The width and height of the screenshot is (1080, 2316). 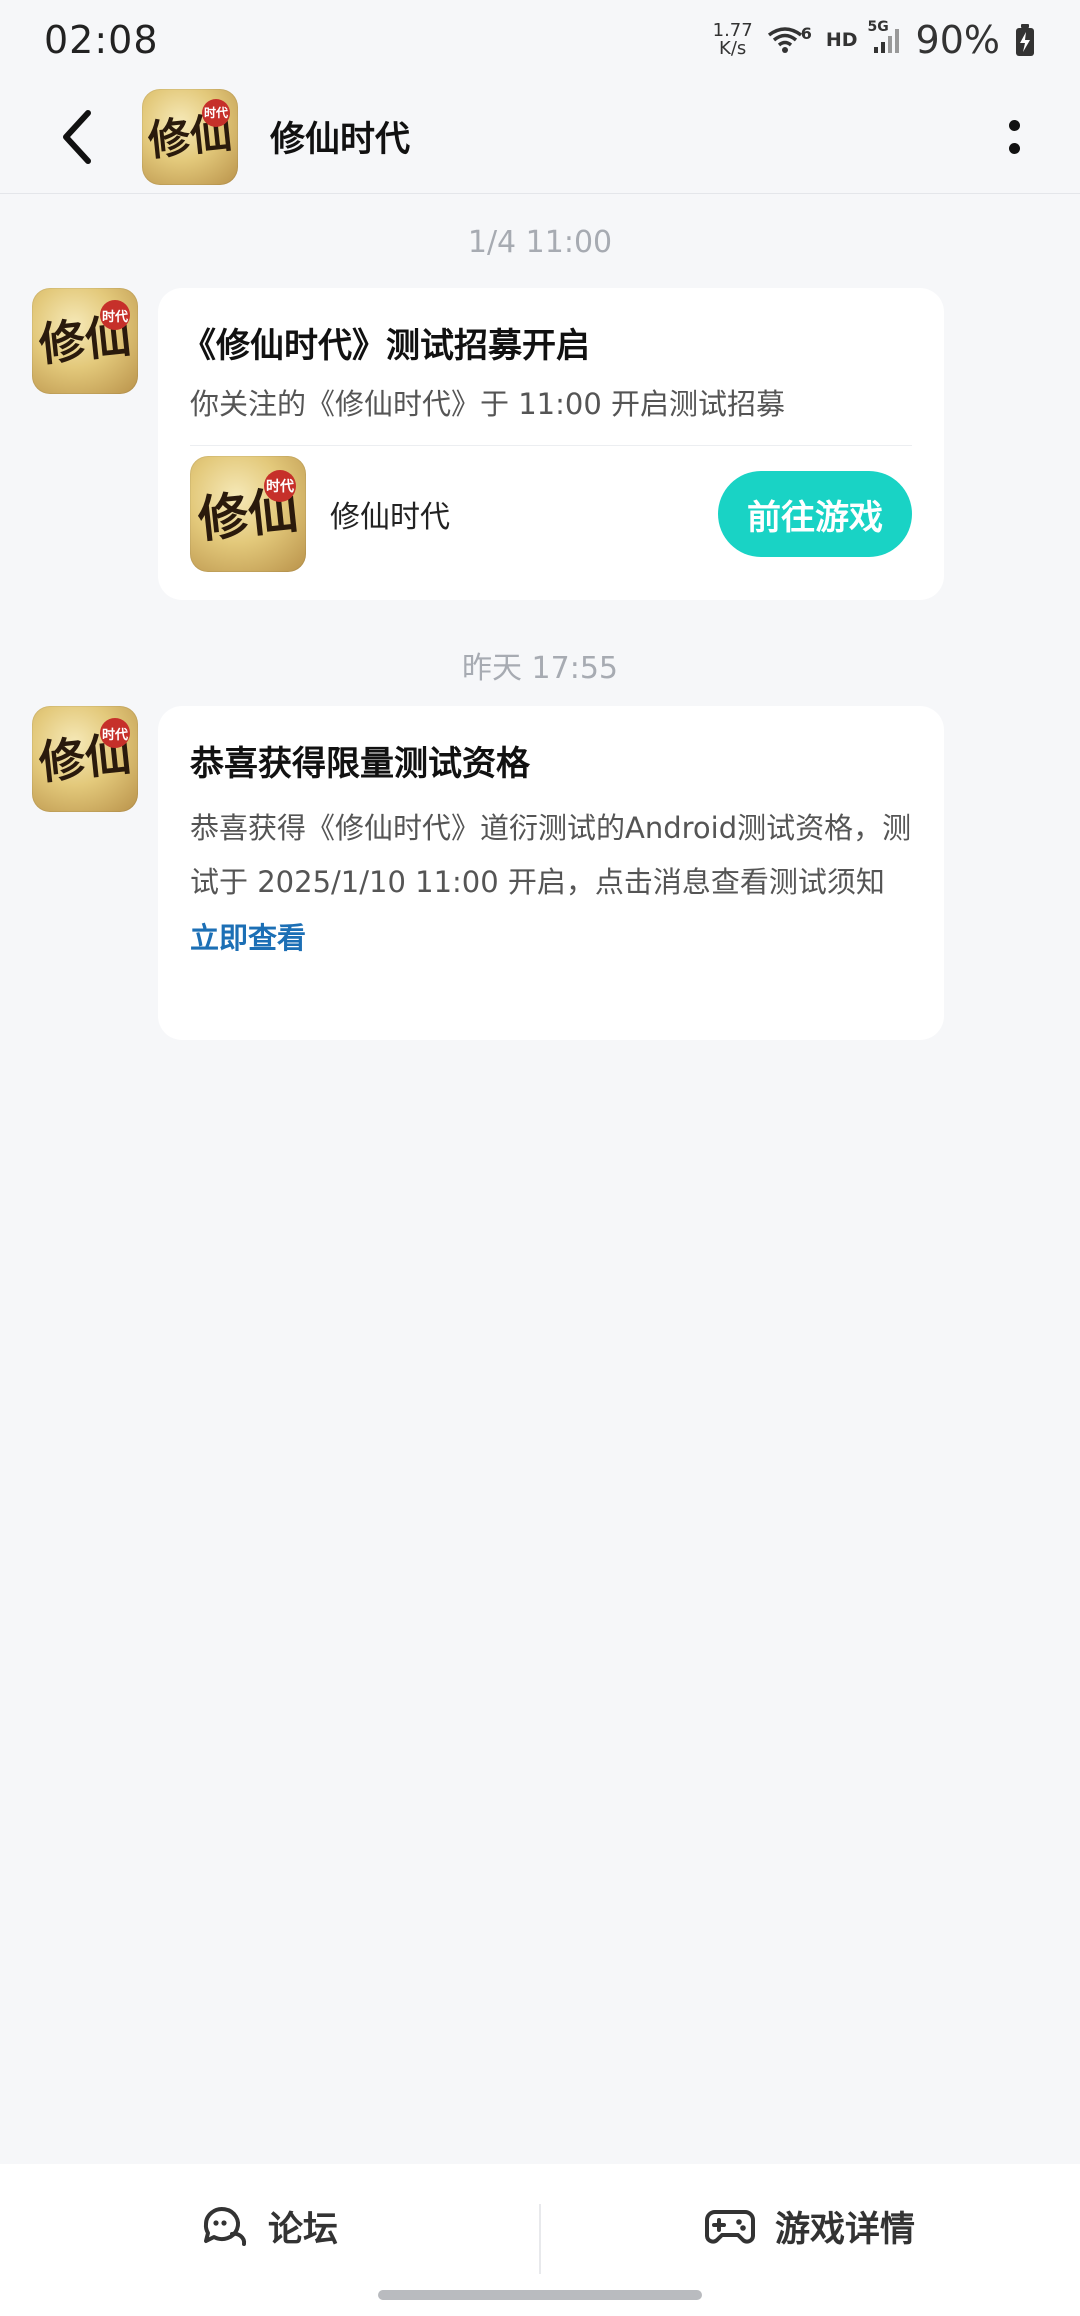 I want to click on network-speed: 1.77 K/s, so click(x=733, y=40).